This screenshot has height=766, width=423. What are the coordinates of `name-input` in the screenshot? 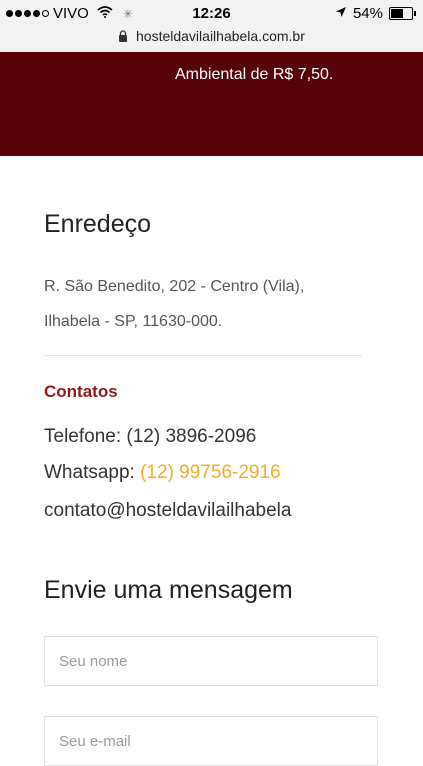 It's located at (211, 661).